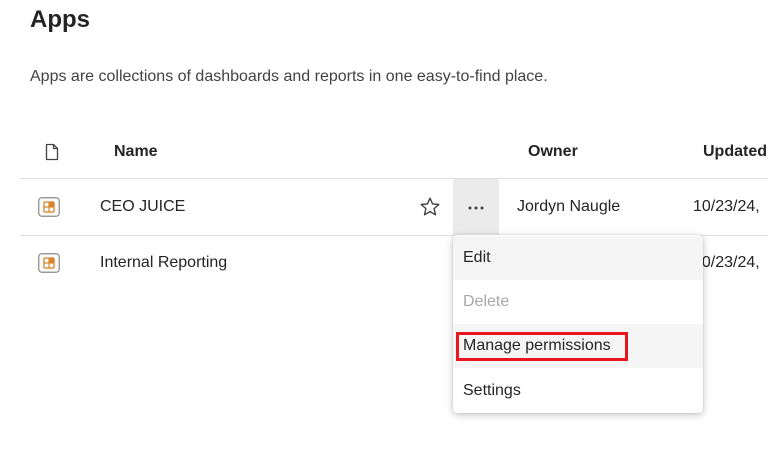  What do you see at coordinates (477, 257) in the screenshot?
I see `menu-item-label: Edit` at bounding box center [477, 257].